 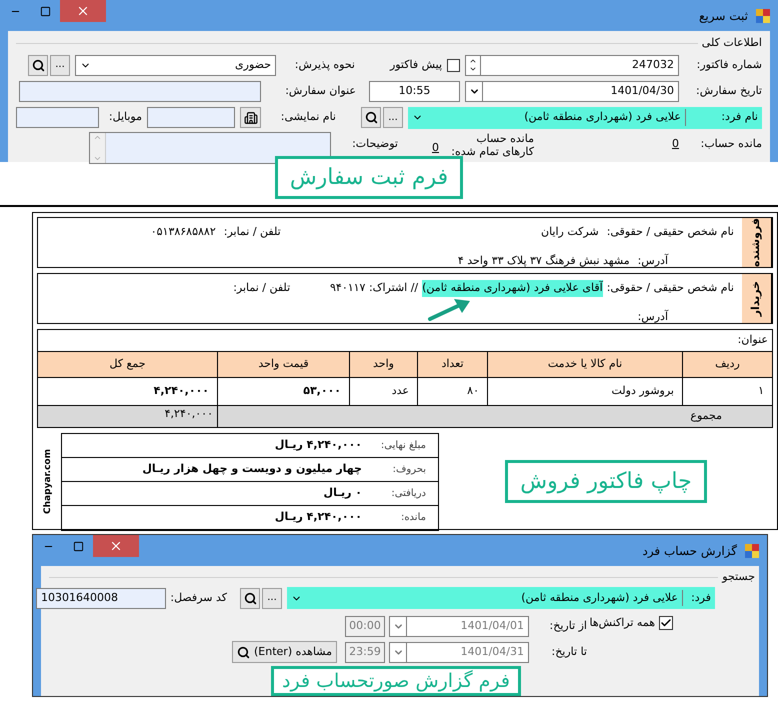 What do you see at coordinates (414, 91) in the screenshot?
I see `time-field: 10:55` at bounding box center [414, 91].